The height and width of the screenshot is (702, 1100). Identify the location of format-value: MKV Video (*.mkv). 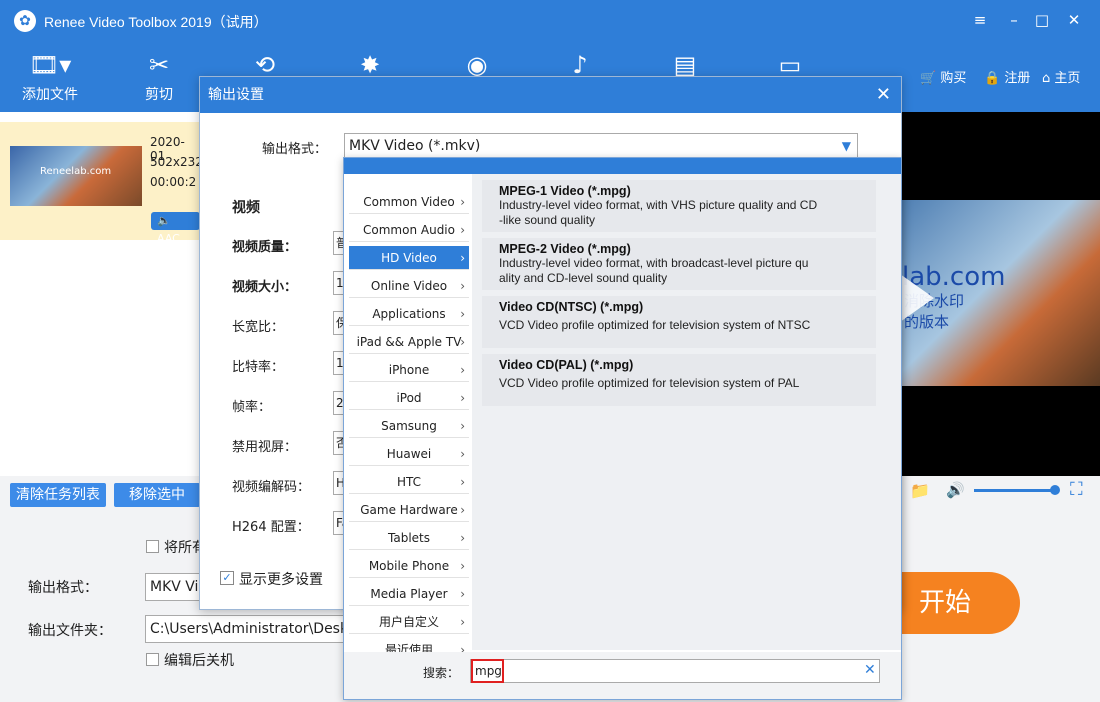
(415, 146).